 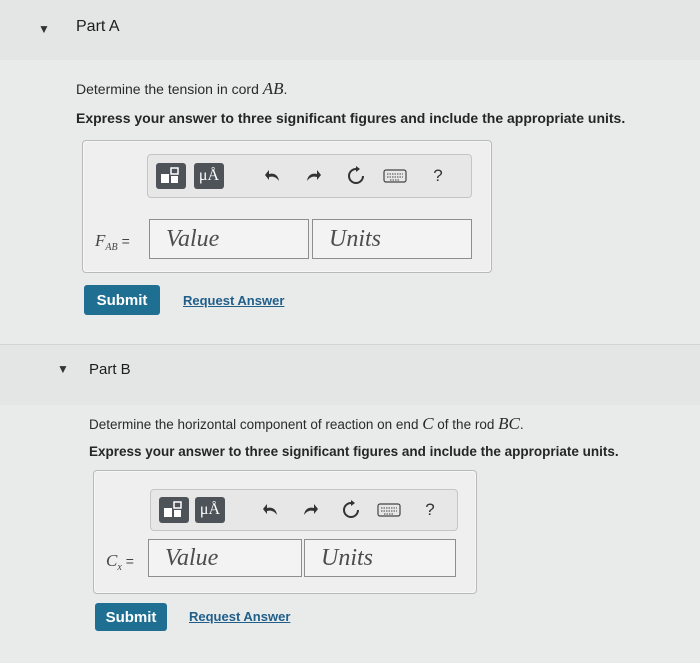 What do you see at coordinates (350, 30) in the screenshot?
I see `part-a-header: ▼ Part A` at bounding box center [350, 30].